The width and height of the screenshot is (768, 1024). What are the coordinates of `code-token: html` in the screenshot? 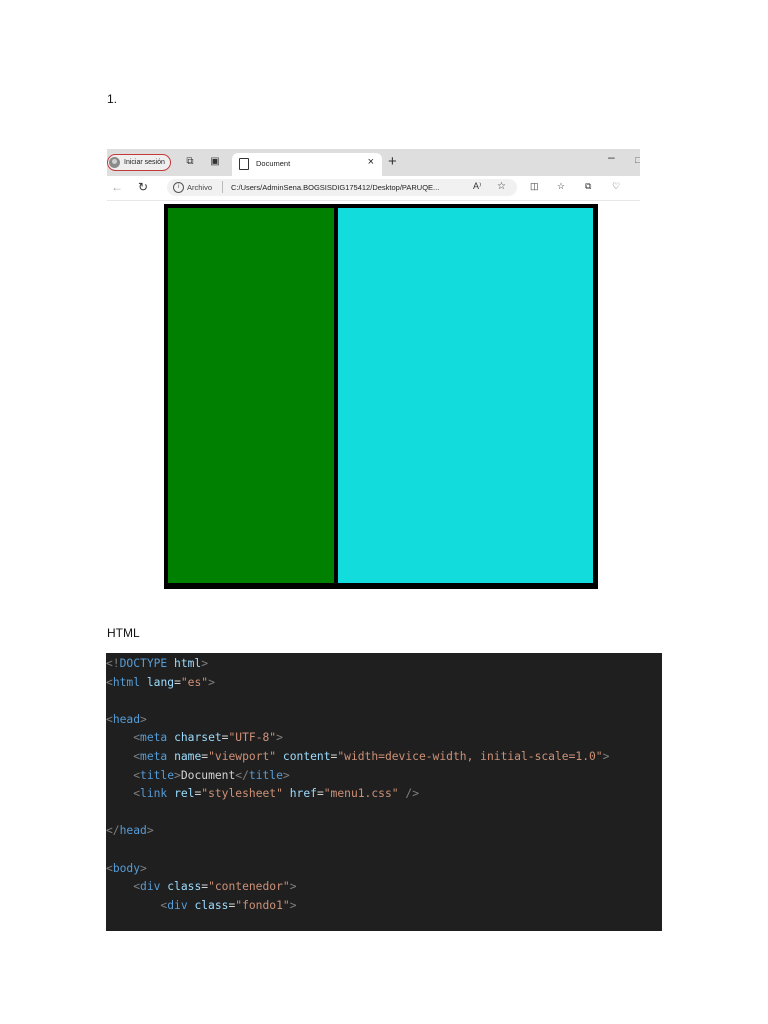 It's located at (126, 682).